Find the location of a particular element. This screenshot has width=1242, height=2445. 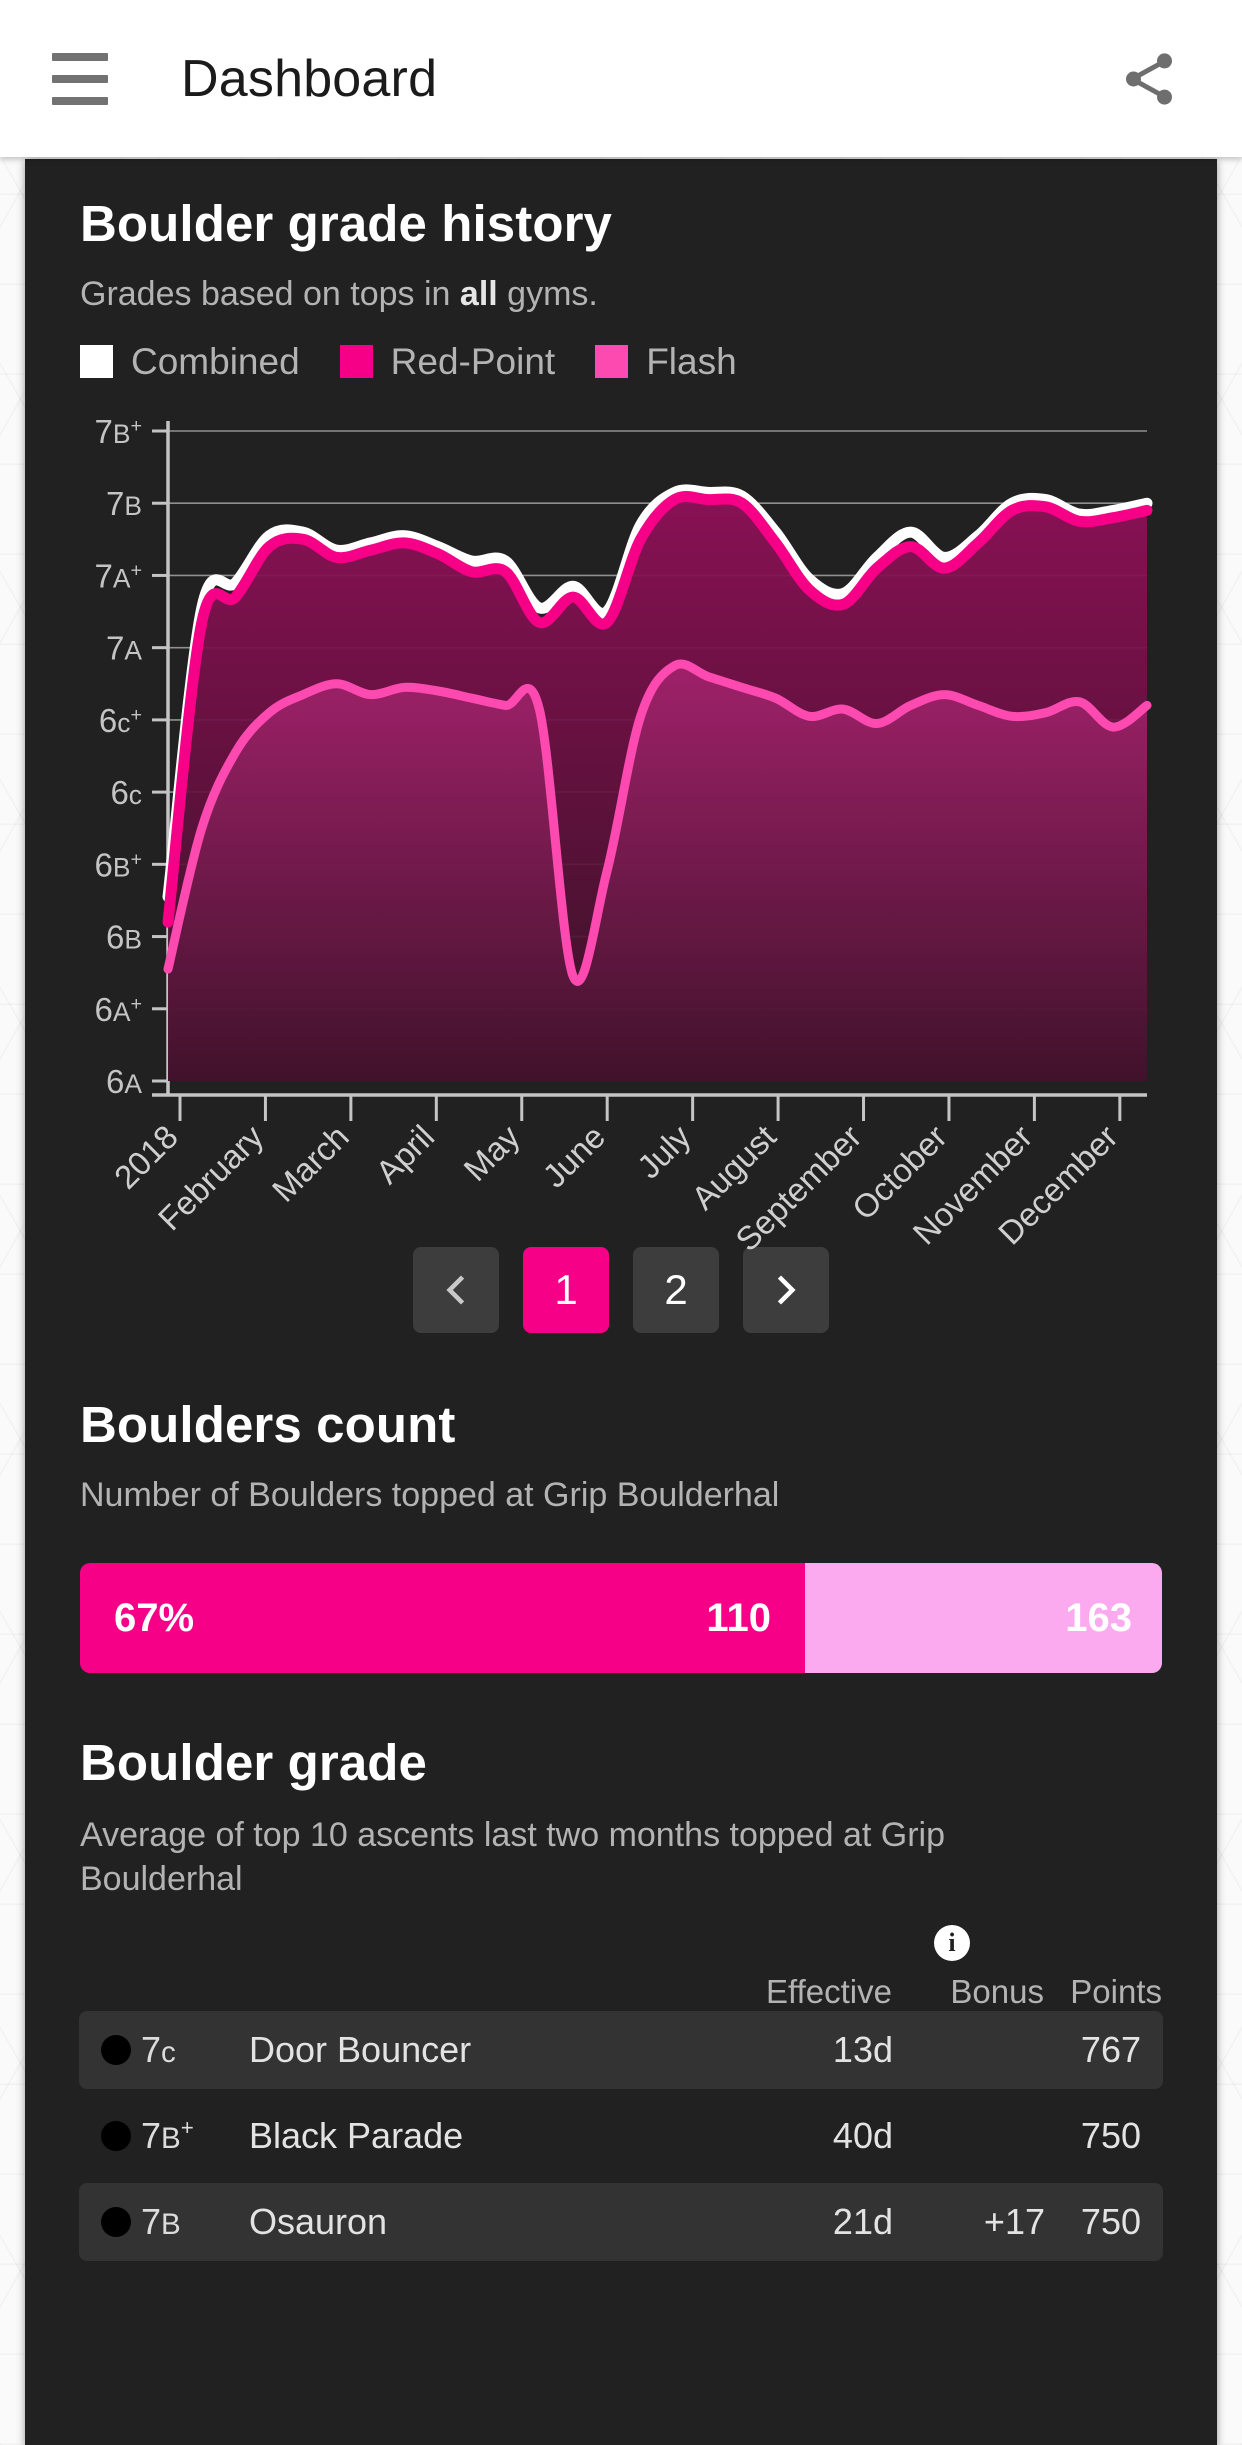

row-effective: 13d is located at coordinates (862, 2050).